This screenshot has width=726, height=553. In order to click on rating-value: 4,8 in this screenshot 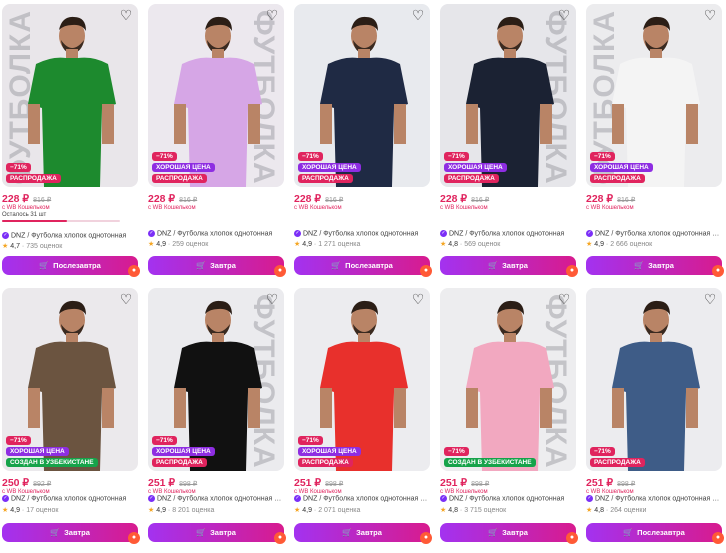, I will do `click(599, 510)`.